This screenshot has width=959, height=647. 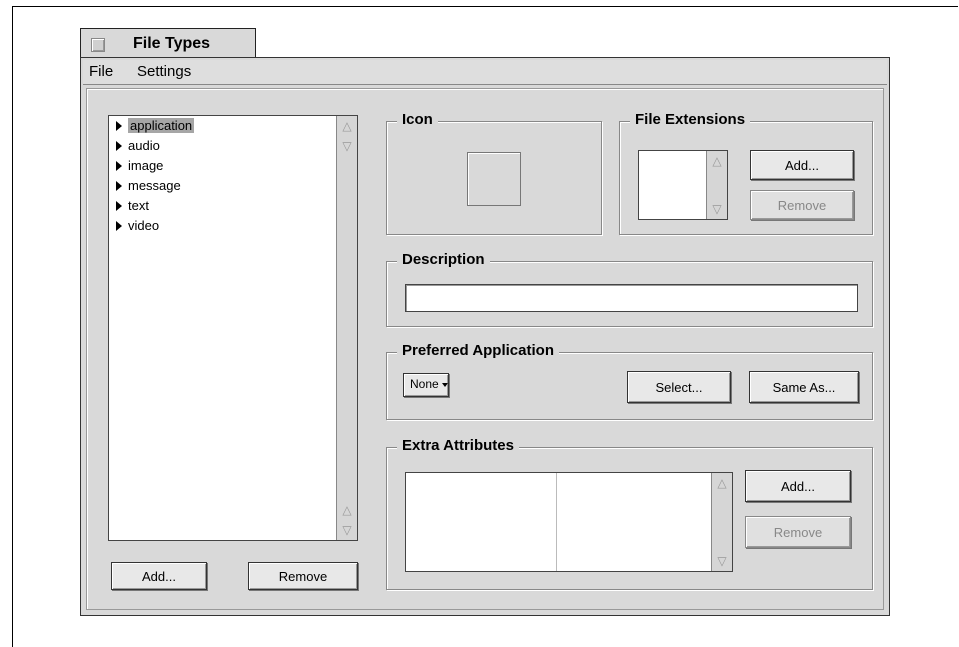 What do you see at coordinates (98, 45) in the screenshot?
I see `close-box-icon` at bounding box center [98, 45].